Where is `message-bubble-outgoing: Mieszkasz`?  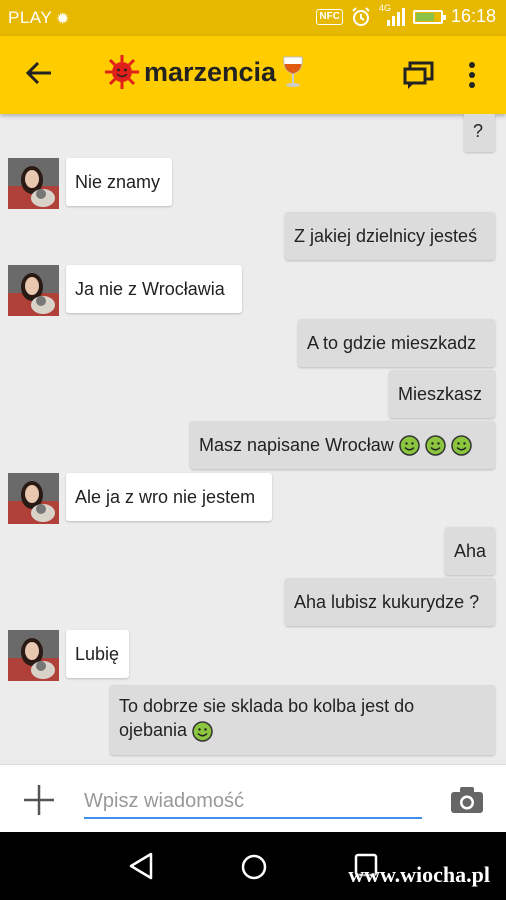
message-bubble-outgoing: Mieszkasz is located at coordinates (442, 394).